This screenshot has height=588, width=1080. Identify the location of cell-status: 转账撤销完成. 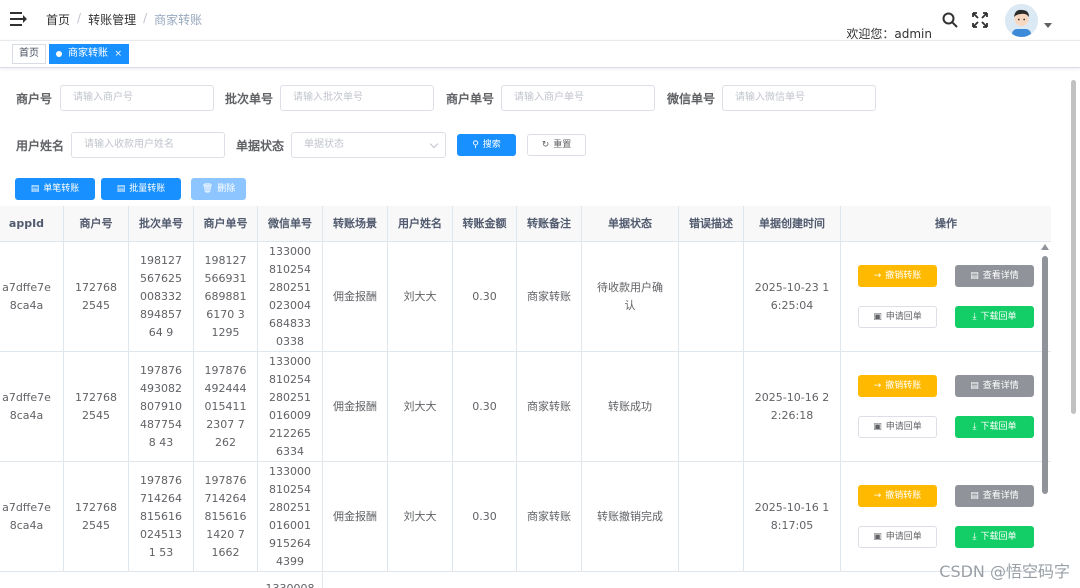
(630, 517).